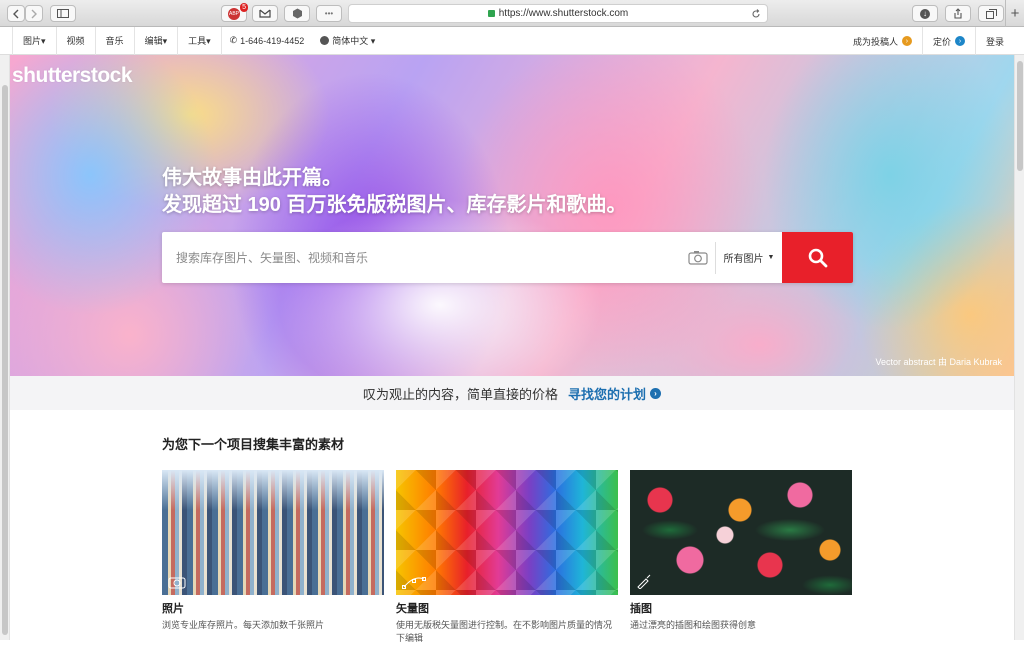 This screenshot has height=645, width=1024. What do you see at coordinates (244, 7) in the screenshot?
I see `extension-badge: 5` at bounding box center [244, 7].